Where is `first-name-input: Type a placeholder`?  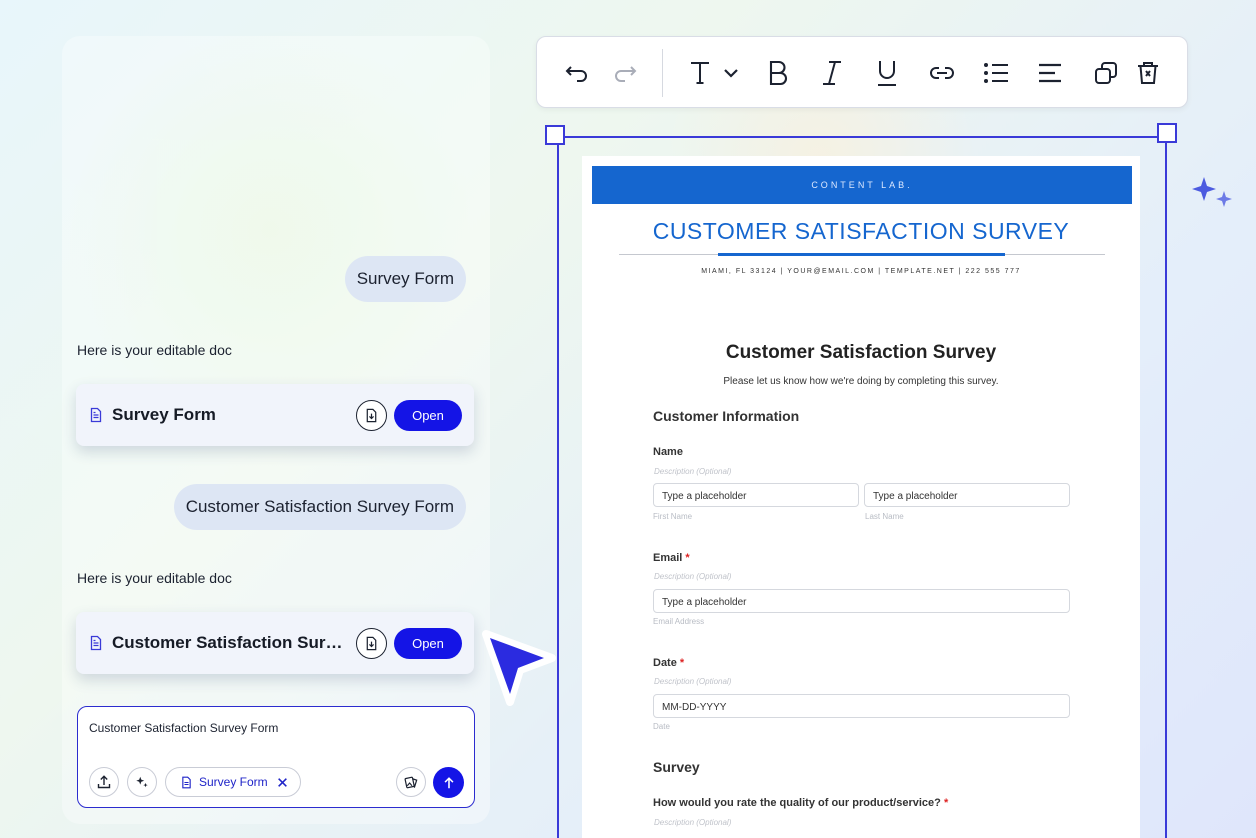
first-name-input: Type a placeholder is located at coordinates (756, 495).